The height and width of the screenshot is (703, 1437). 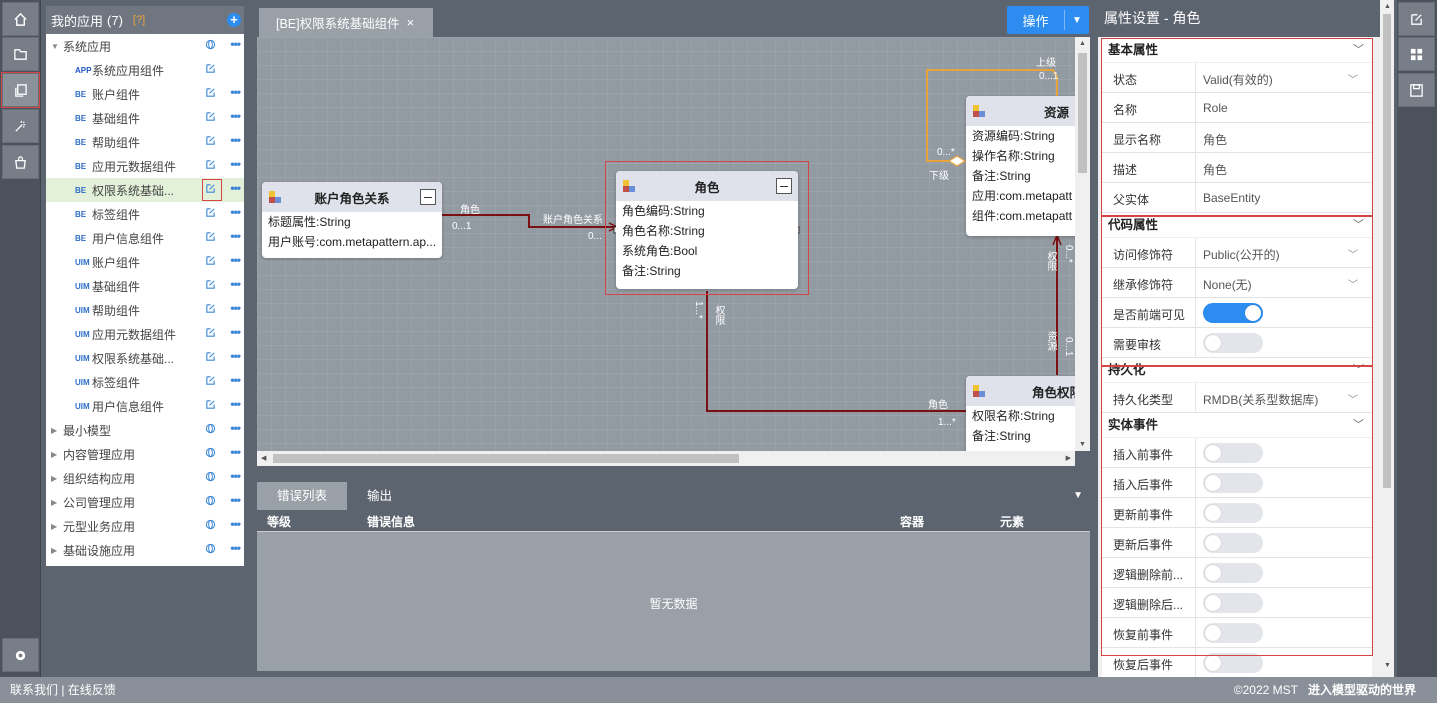 What do you see at coordinates (145, 358) in the screenshot?
I see `tree-item: UIM 权限系统基础... •••` at bounding box center [145, 358].